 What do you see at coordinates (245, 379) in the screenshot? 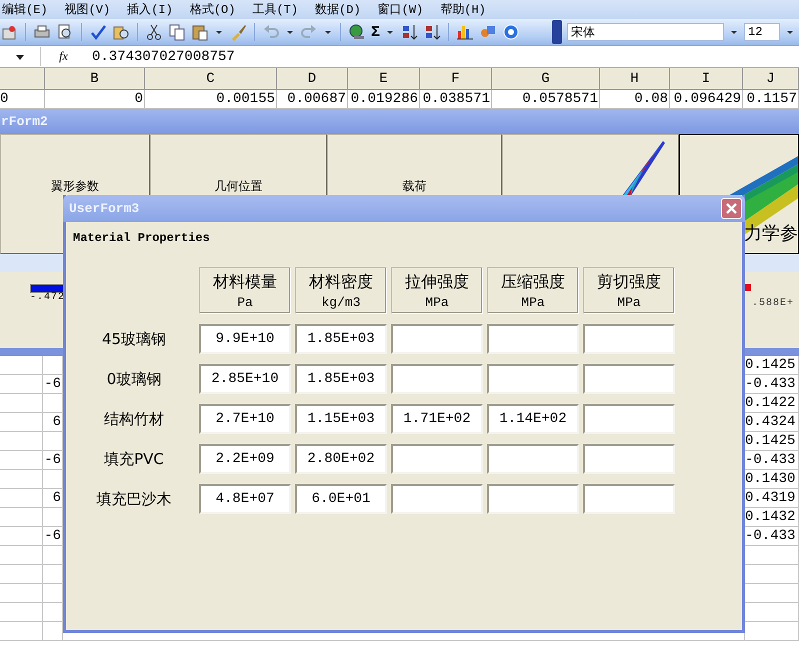
I see `value-field: 2.85E+10` at bounding box center [245, 379].